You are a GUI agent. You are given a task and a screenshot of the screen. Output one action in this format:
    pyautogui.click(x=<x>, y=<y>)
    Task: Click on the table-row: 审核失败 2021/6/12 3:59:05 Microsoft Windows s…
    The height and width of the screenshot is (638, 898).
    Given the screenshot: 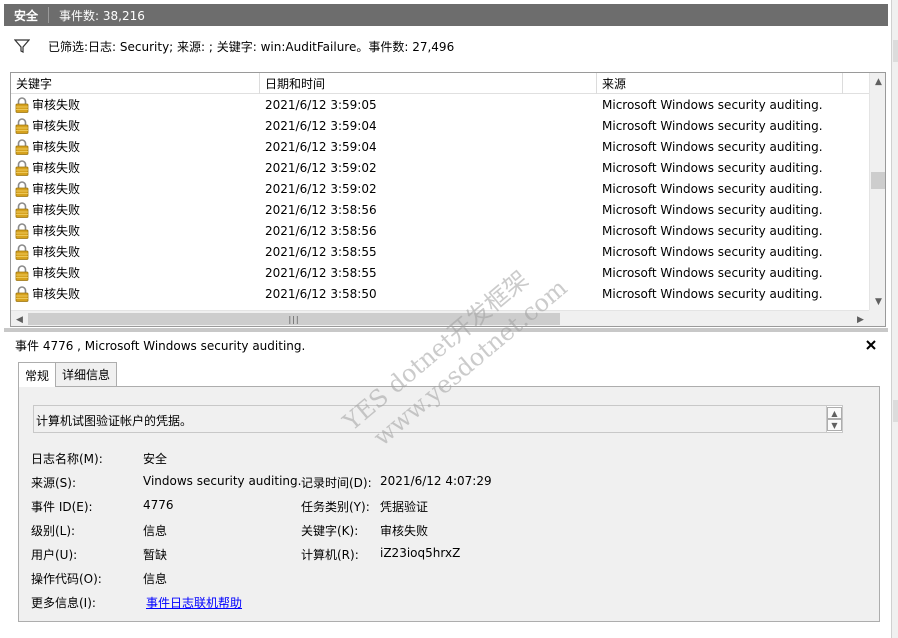 What is the action you would take?
    pyautogui.click(x=440, y=104)
    